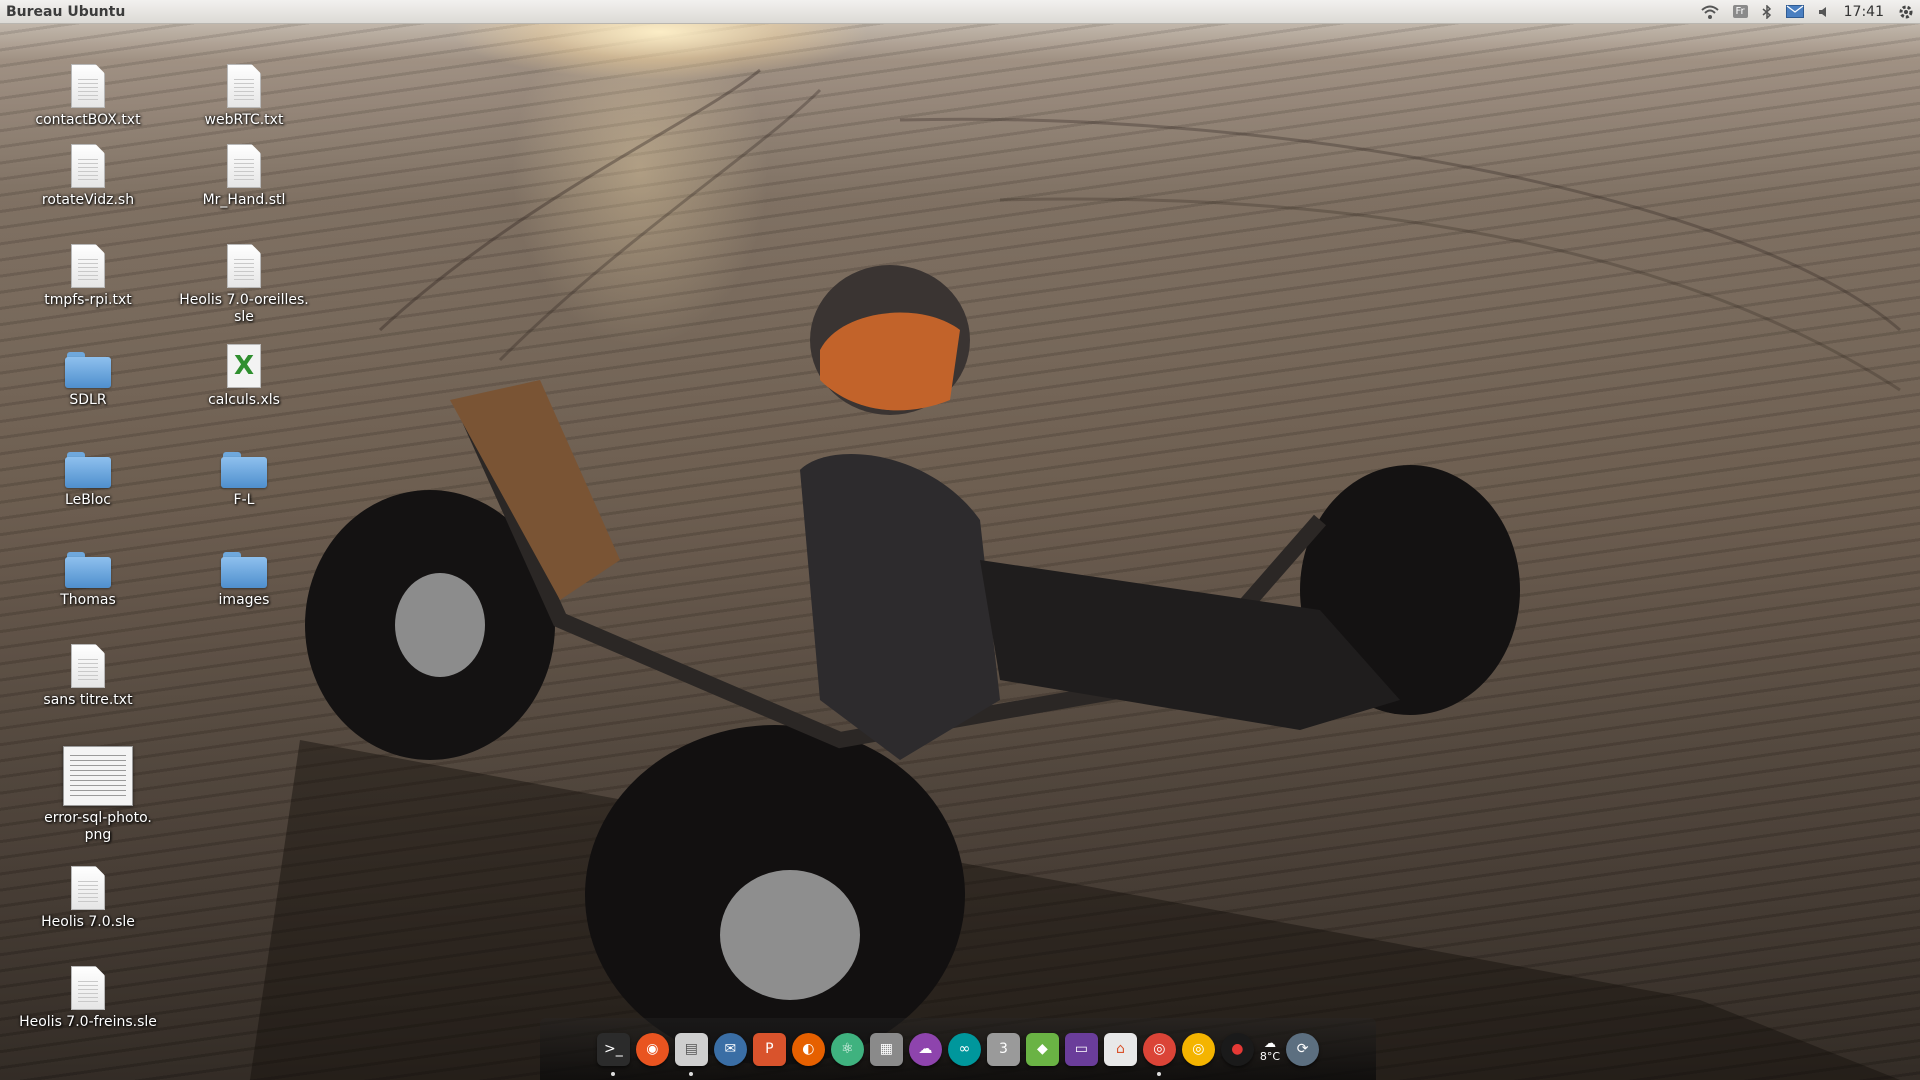 The width and height of the screenshot is (1920, 1080). Describe the element at coordinates (88, 1022) in the screenshot. I see `desktop-icon-label: Heolis 7.0-freins.sle` at that location.